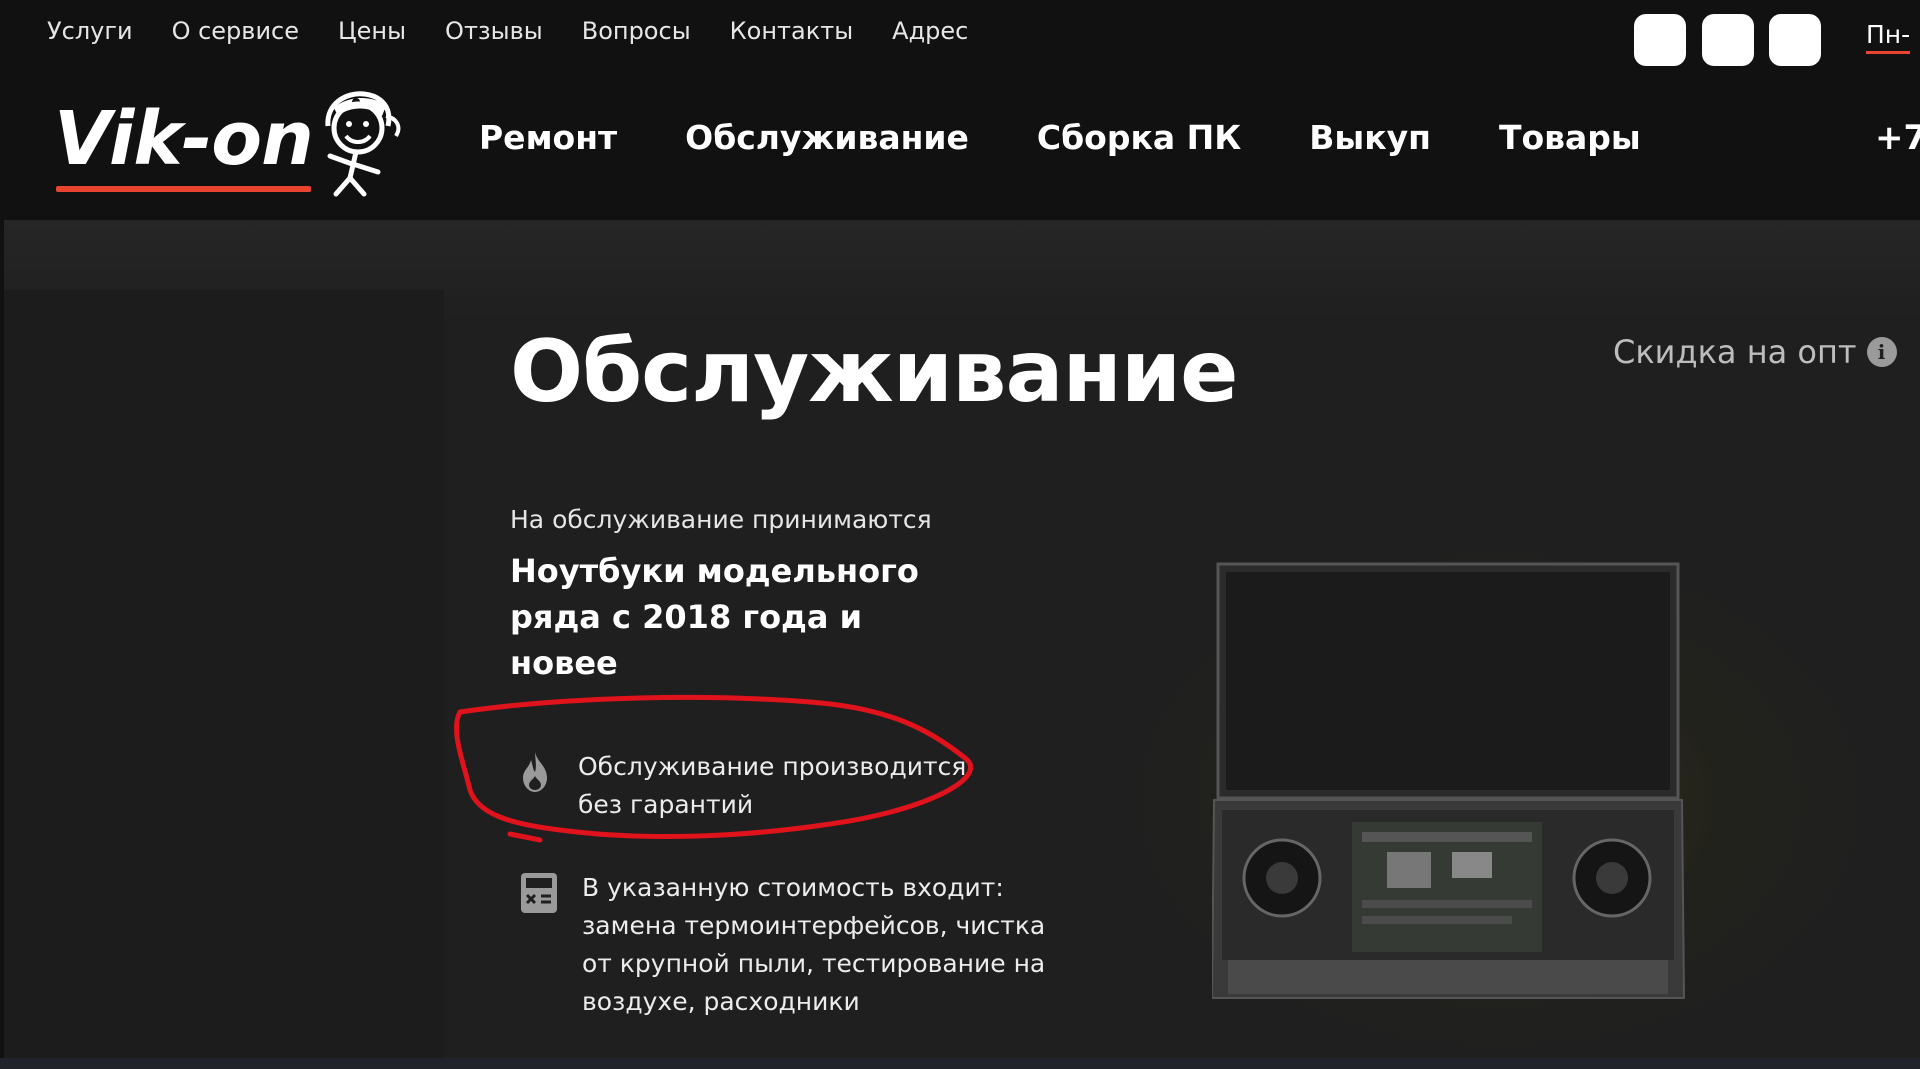  Describe the element at coordinates (235, 31) in the screenshot. I see `top-nav-about: О сервисе` at that location.